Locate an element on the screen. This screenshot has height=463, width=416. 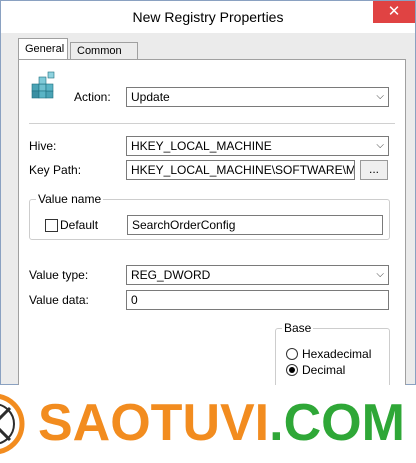
hive-value: HKEY_LOCAL_MACHINE is located at coordinates (201, 146).